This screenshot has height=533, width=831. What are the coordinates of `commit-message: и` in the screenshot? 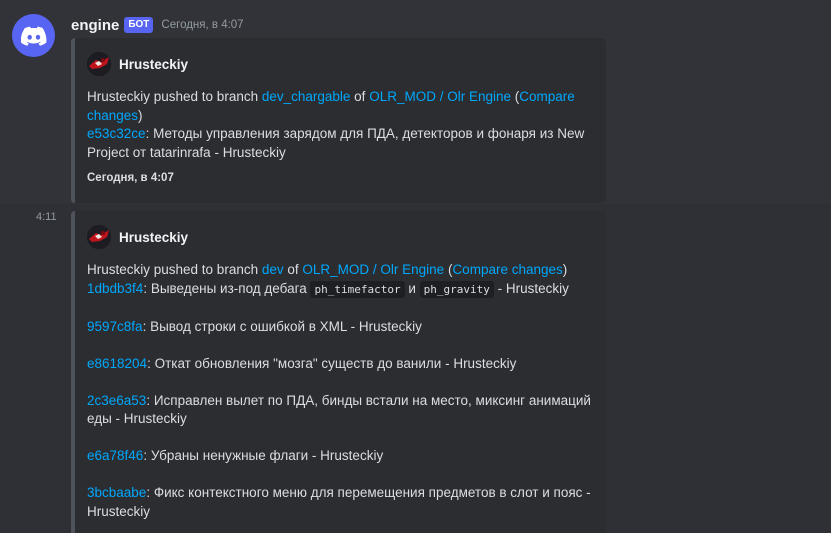 It's located at (412, 288).